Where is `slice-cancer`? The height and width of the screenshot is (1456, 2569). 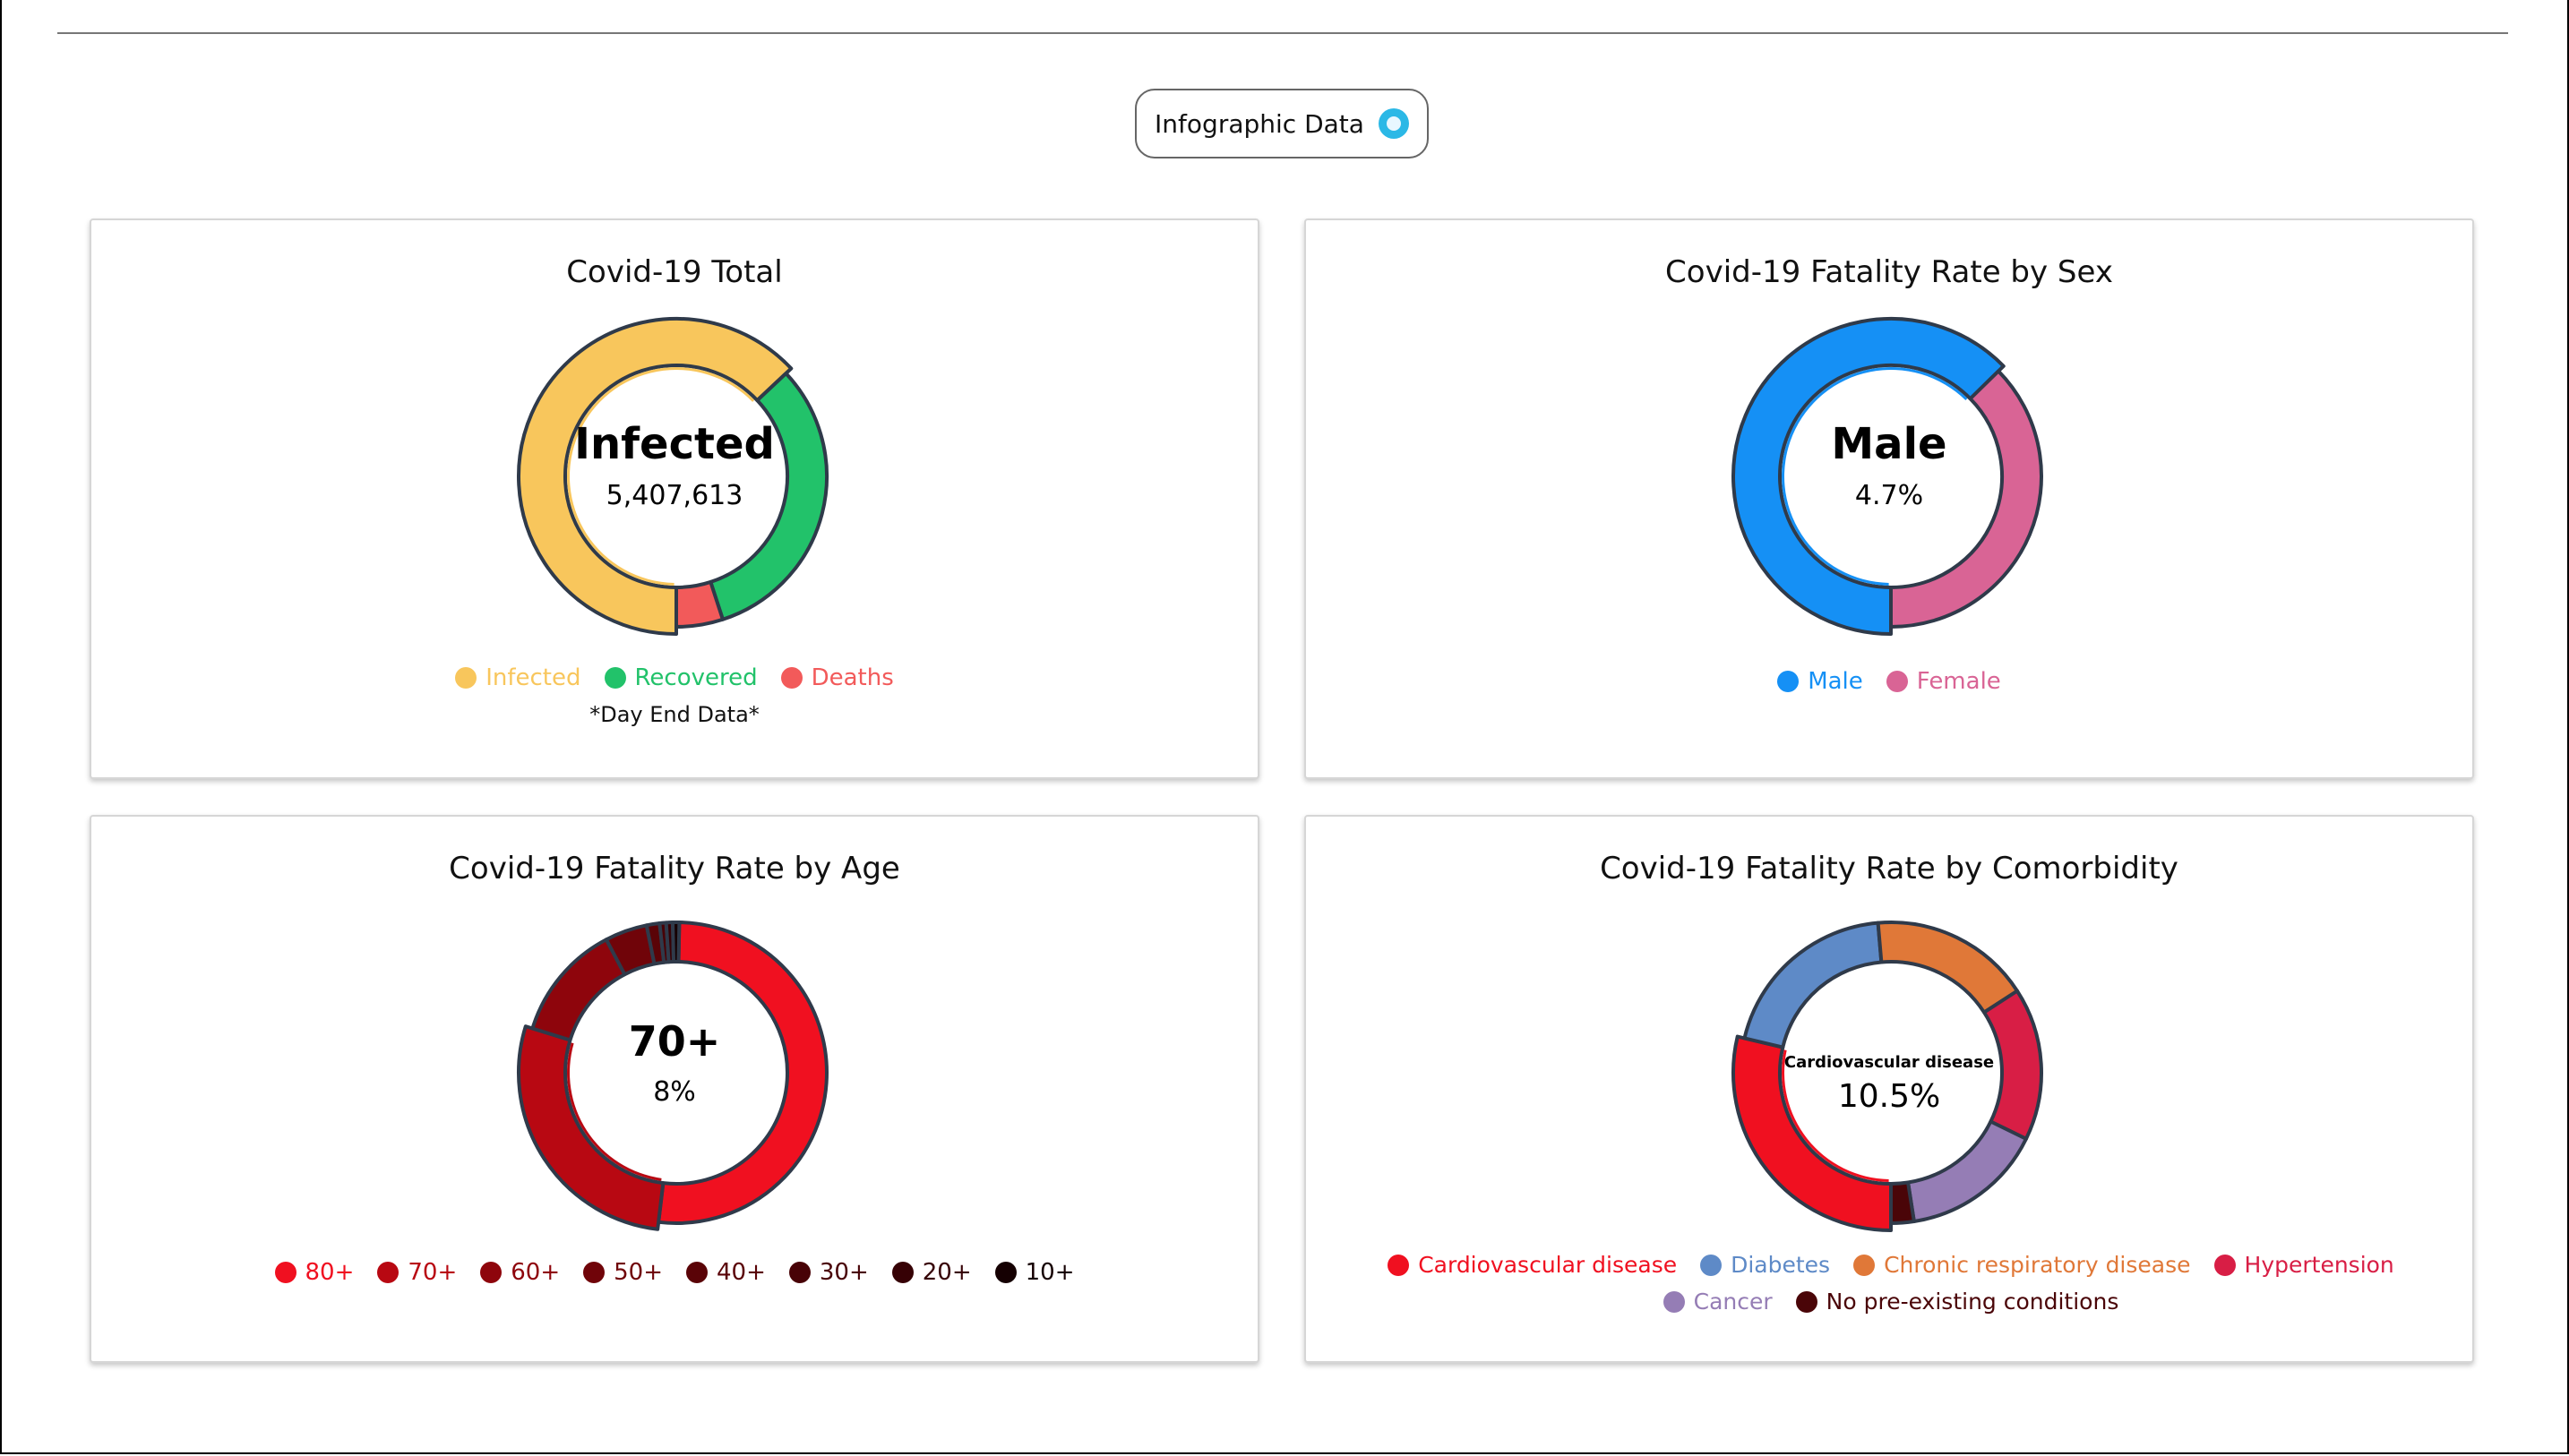 slice-cancer is located at coordinates (1967, 1171).